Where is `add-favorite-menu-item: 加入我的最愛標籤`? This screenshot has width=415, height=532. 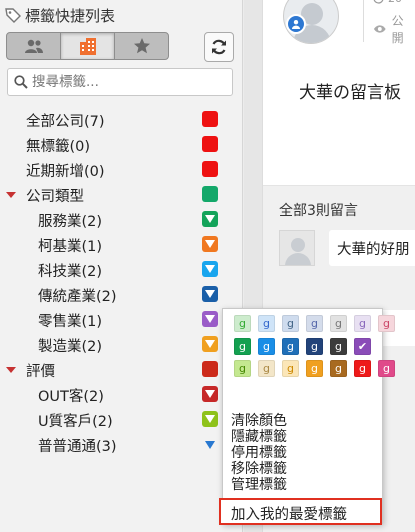
add-favorite-menu-item: 加入我的最愛標籤 is located at coordinates (300, 511).